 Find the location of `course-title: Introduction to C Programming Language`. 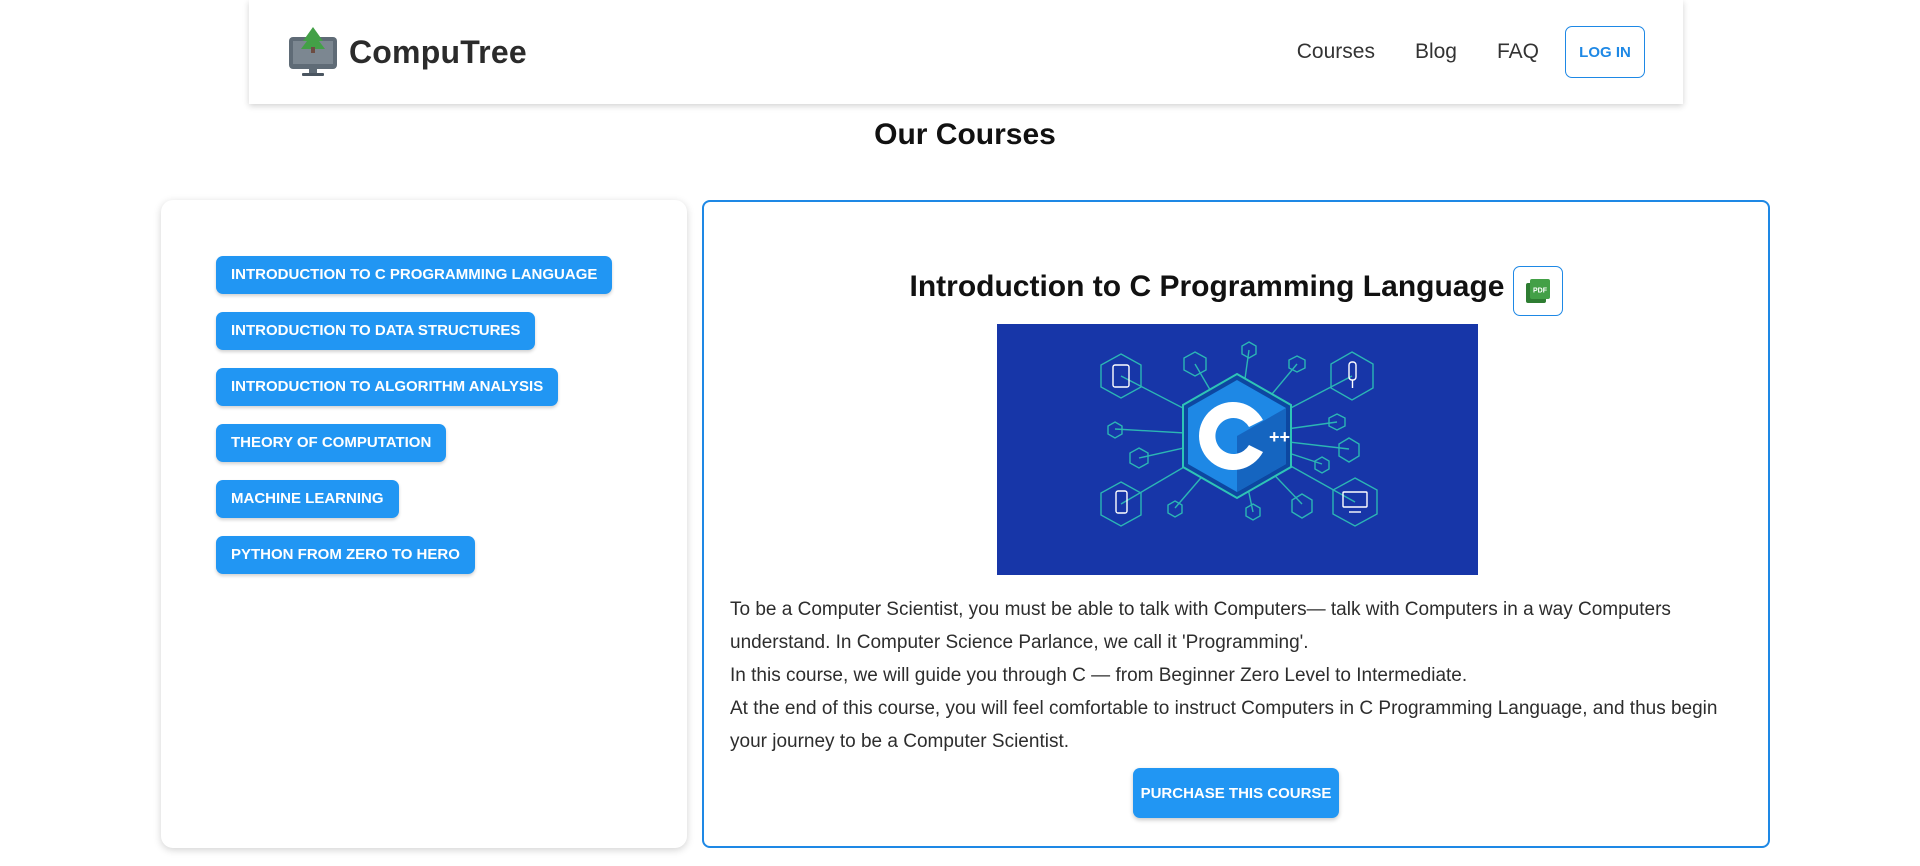

course-title: Introduction to C Programming Language is located at coordinates (1207, 286).